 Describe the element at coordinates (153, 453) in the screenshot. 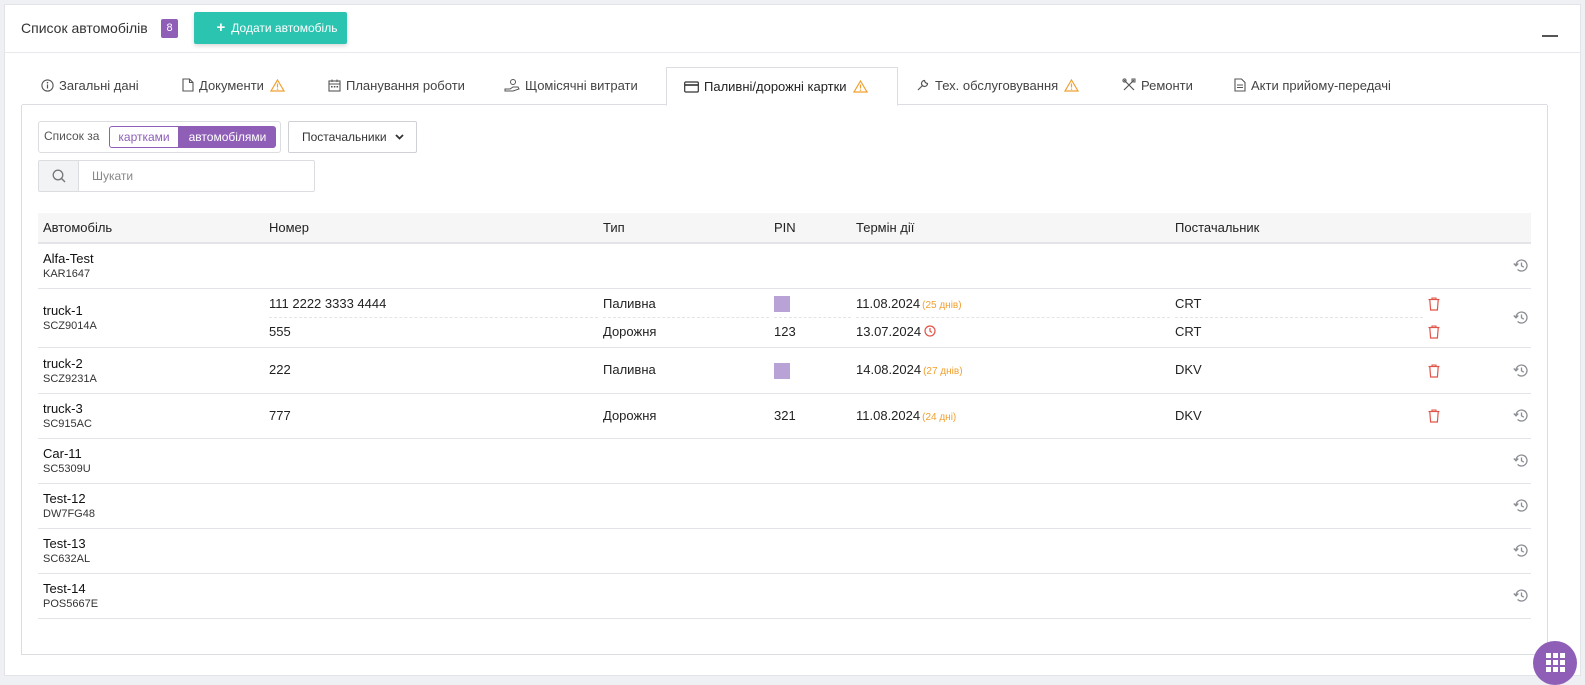

I see `car-name: Car-11` at that location.